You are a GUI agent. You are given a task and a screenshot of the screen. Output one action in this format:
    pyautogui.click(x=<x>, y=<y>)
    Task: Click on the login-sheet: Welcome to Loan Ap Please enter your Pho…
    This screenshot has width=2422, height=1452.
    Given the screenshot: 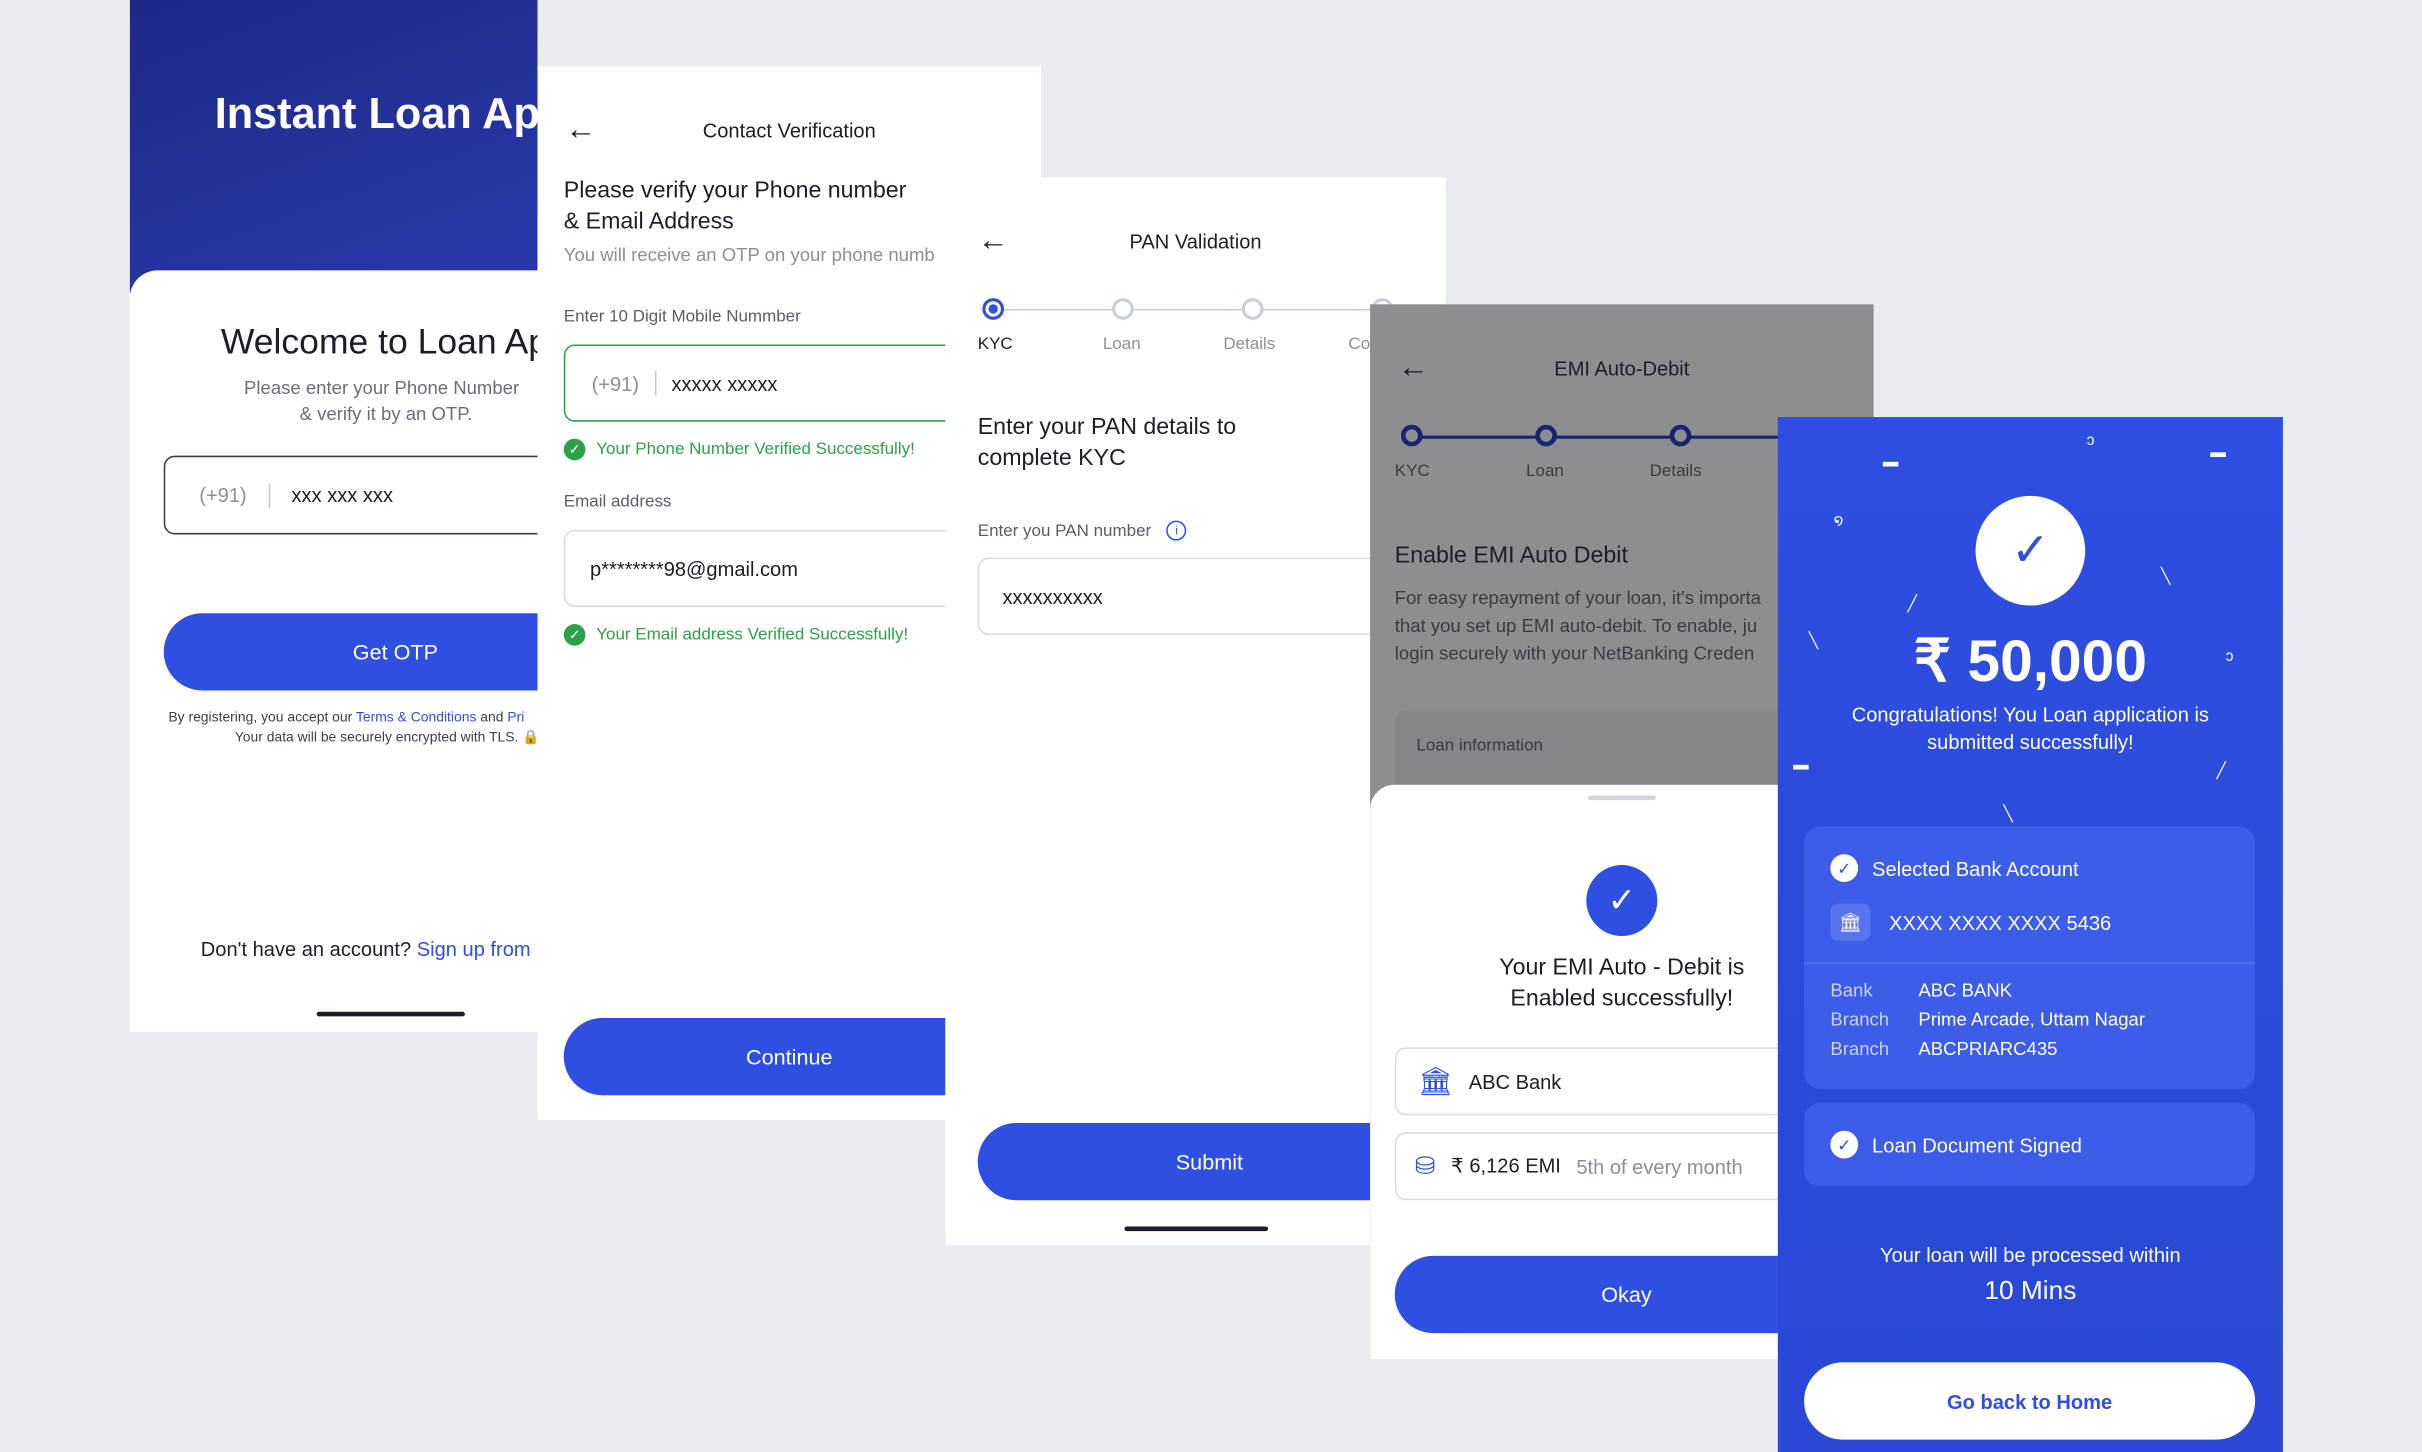 What is the action you would take?
    pyautogui.click(x=333, y=651)
    